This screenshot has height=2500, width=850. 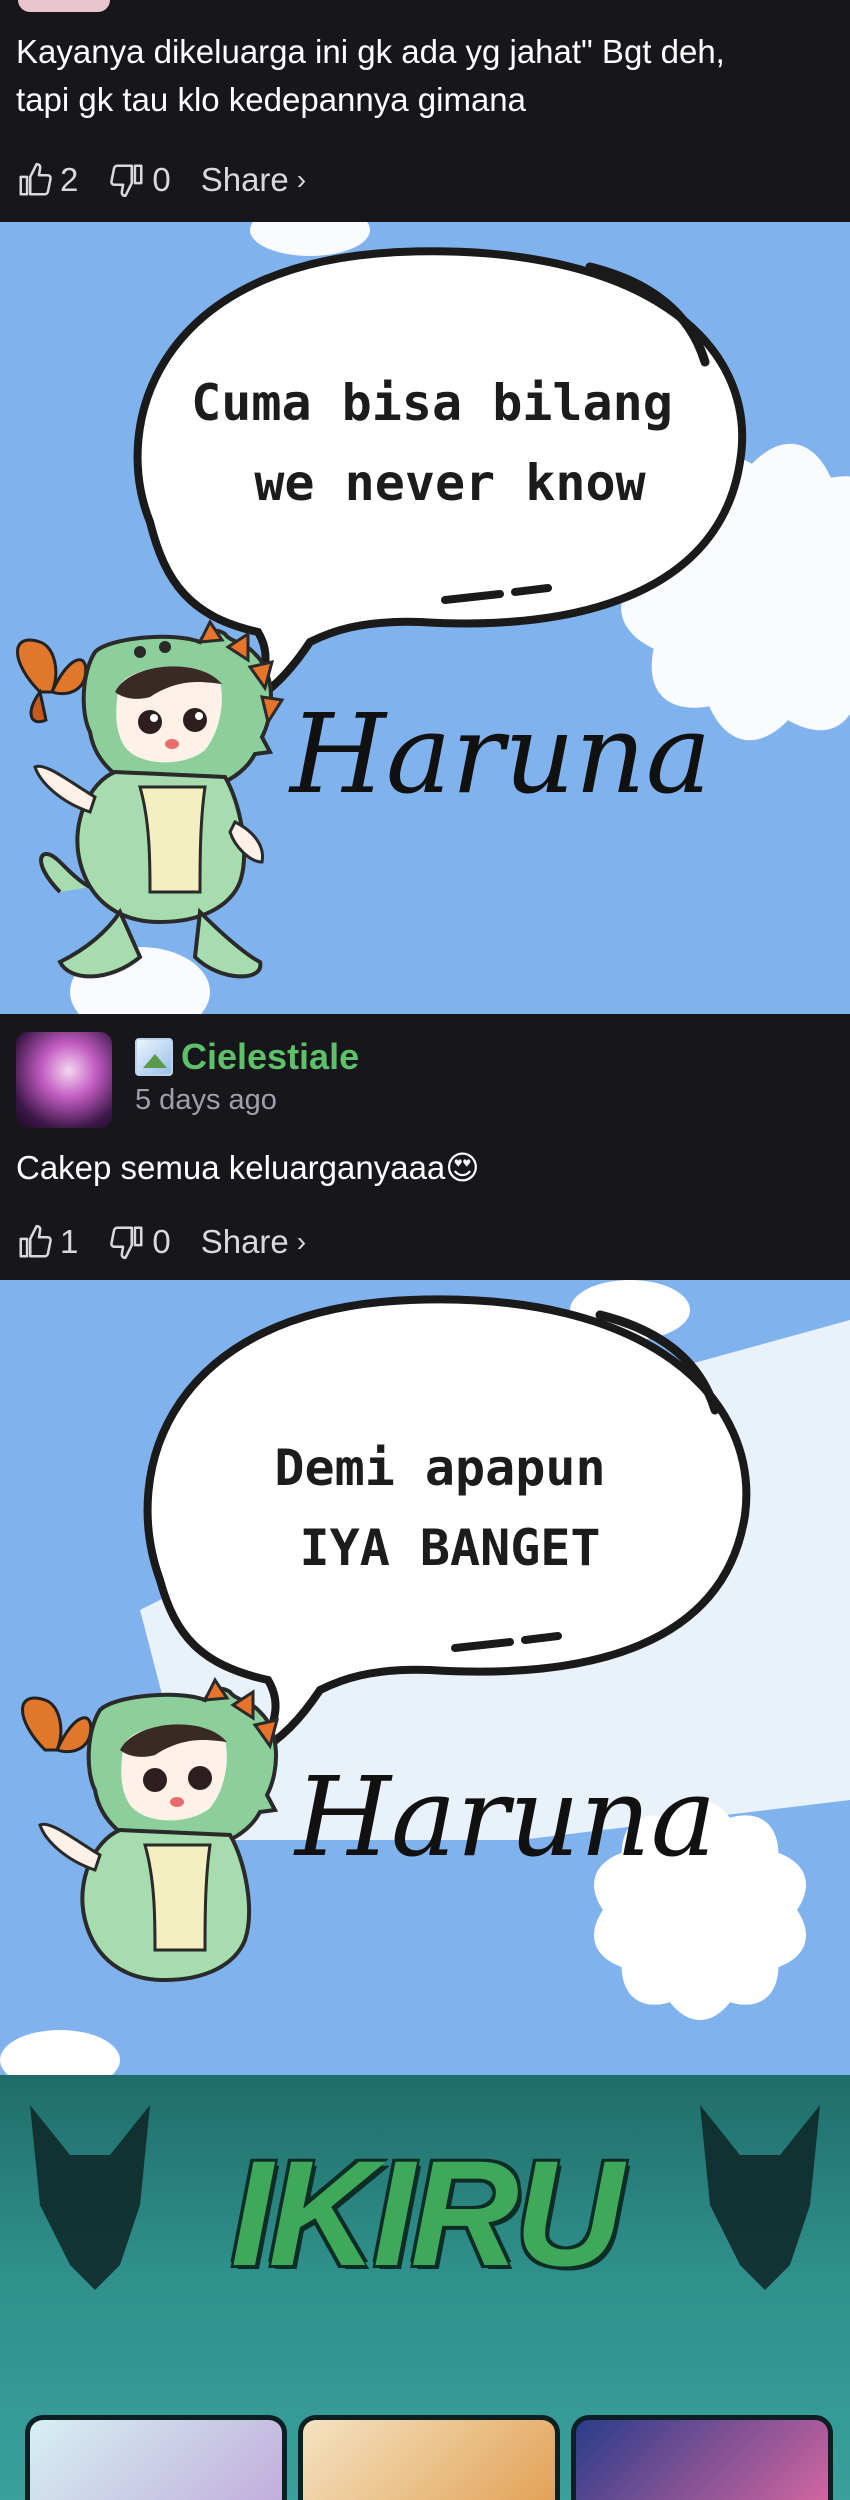 What do you see at coordinates (270, 1057) in the screenshot?
I see `username: Cielestiale` at bounding box center [270, 1057].